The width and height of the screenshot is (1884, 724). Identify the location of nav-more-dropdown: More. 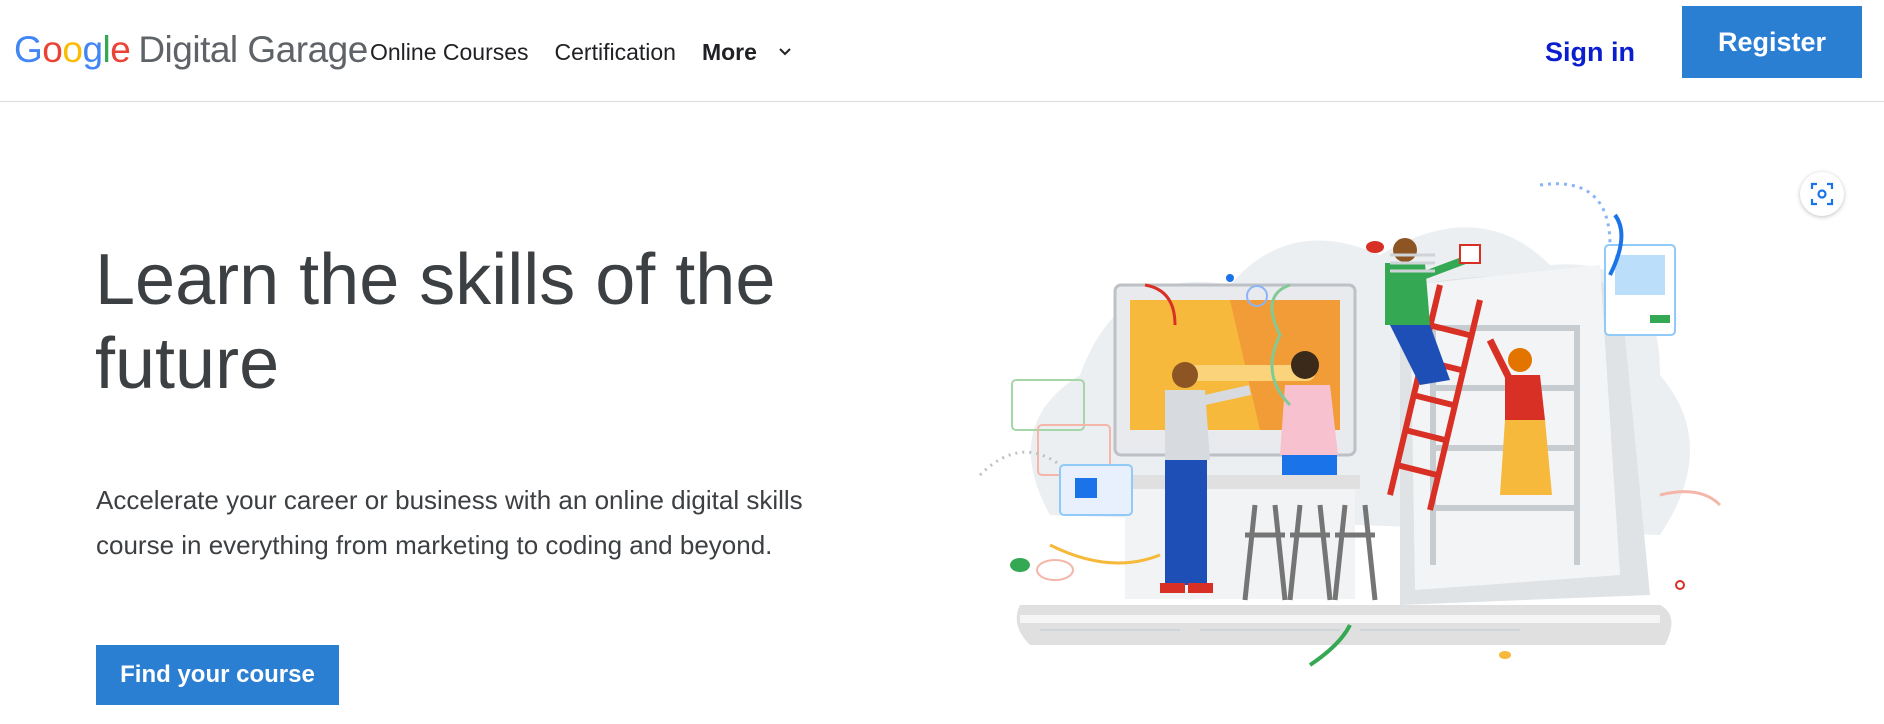
(747, 52).